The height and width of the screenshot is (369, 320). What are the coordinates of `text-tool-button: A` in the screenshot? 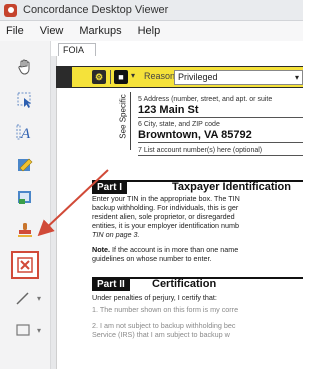 It's located at (25, 132).